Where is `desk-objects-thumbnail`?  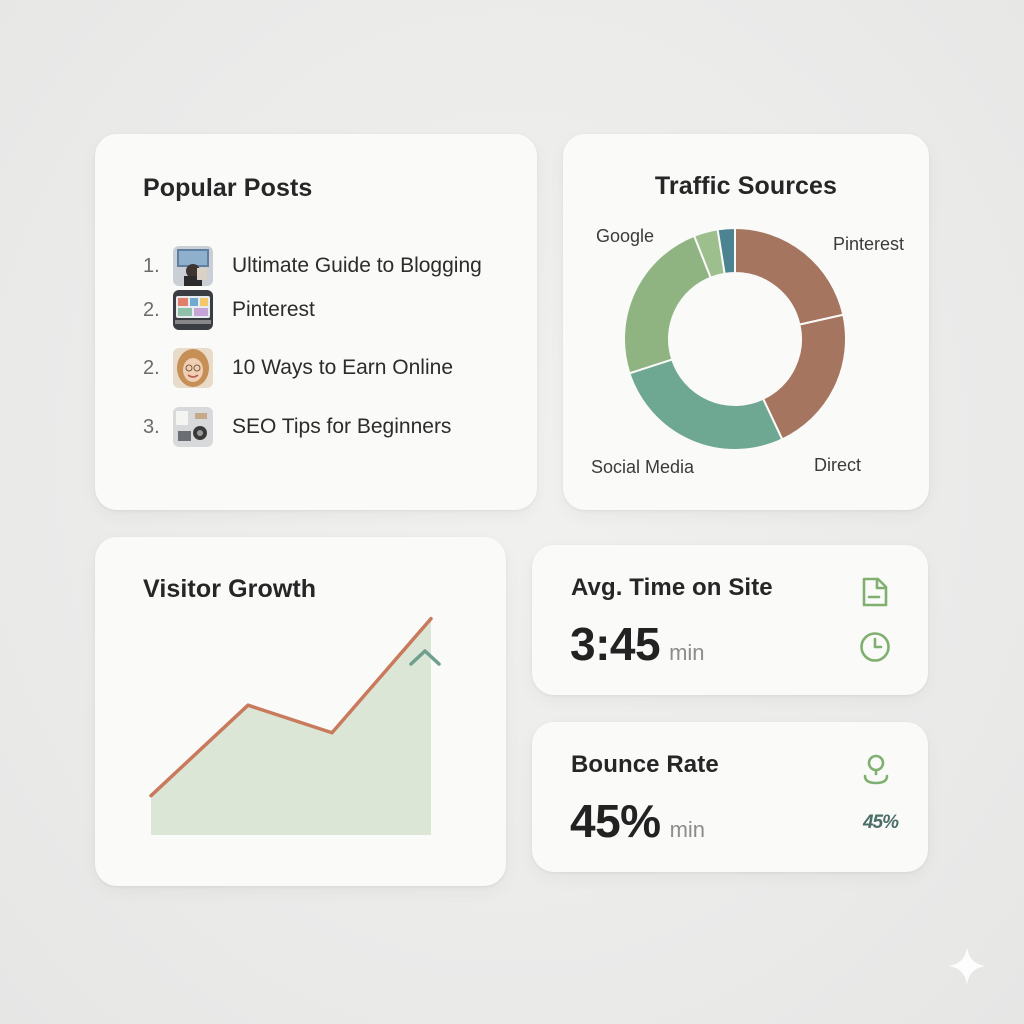
desk-objects-thumbnail is located at coordinates (193, 427).